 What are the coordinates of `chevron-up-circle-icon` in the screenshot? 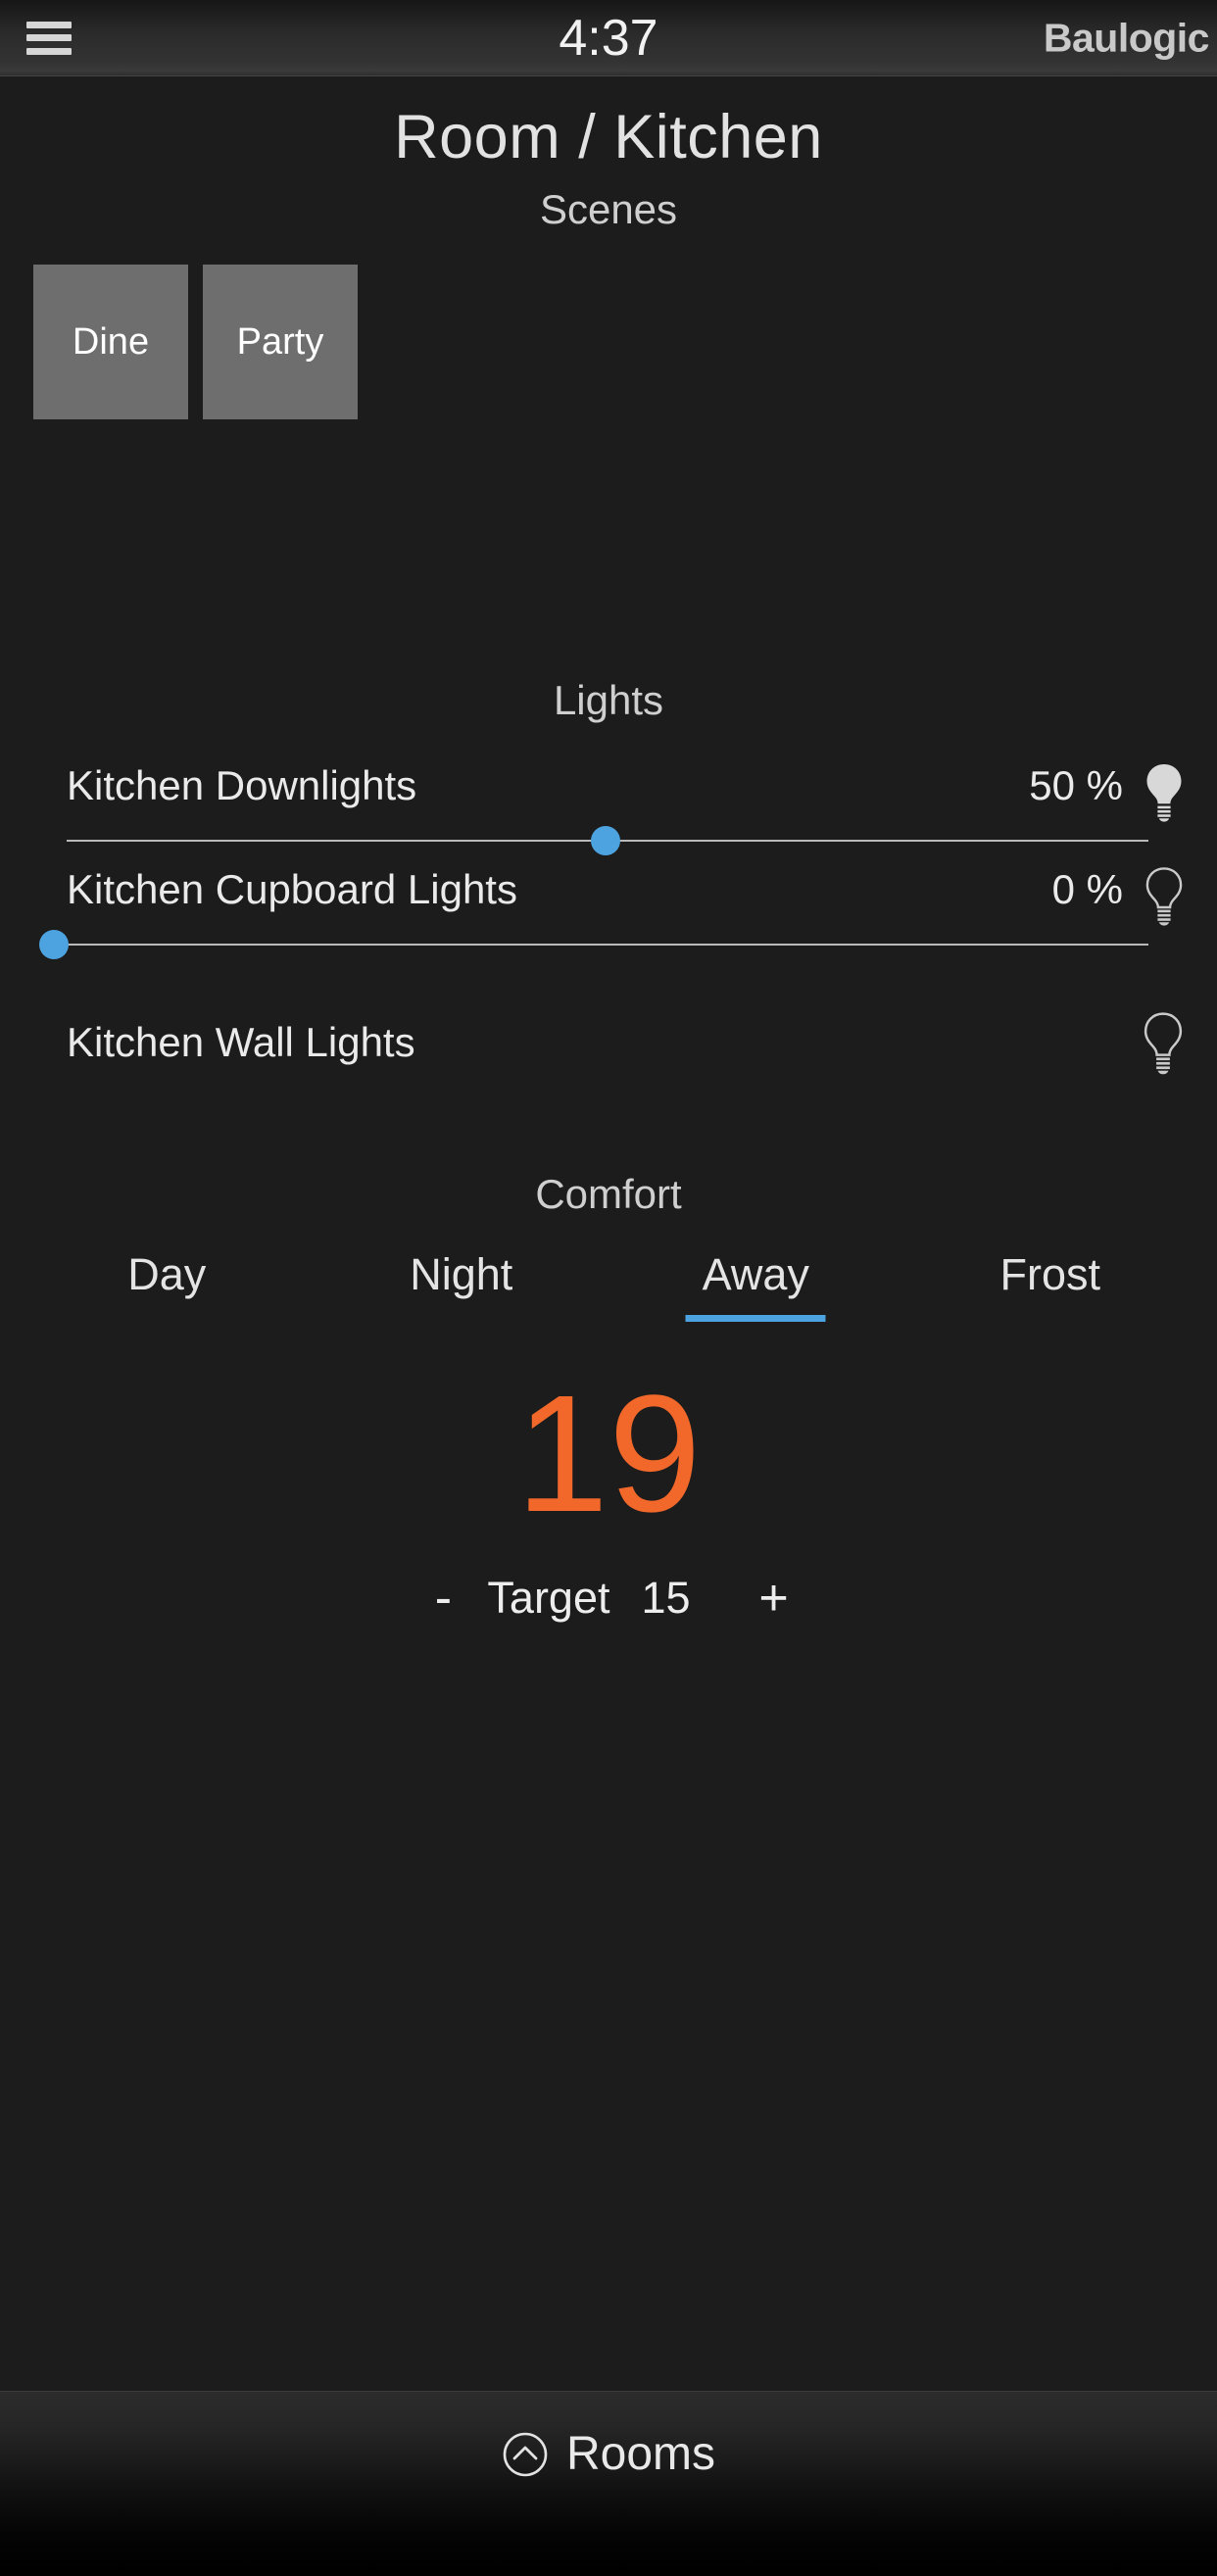 It's located at (525, 2454).